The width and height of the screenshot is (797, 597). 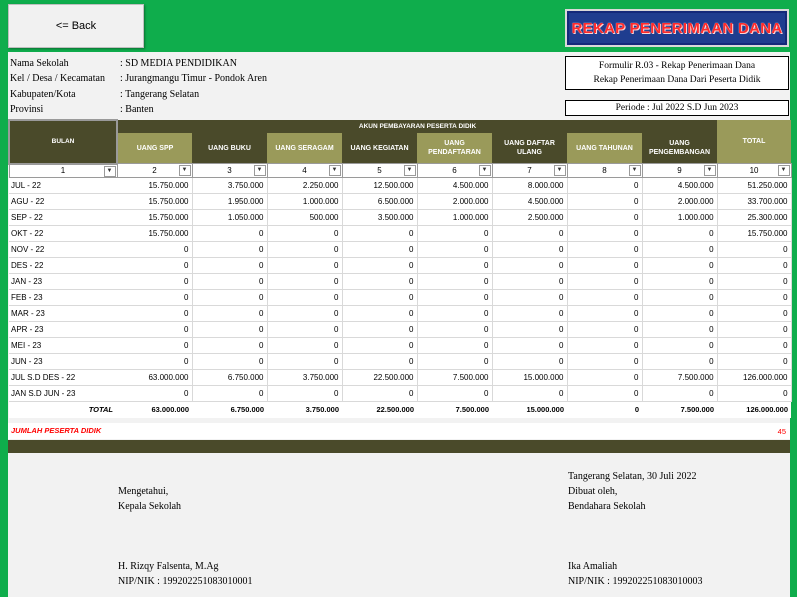 I want to click on sig-left-line2: Kepala Sekolah, so click(x=150, y=506).